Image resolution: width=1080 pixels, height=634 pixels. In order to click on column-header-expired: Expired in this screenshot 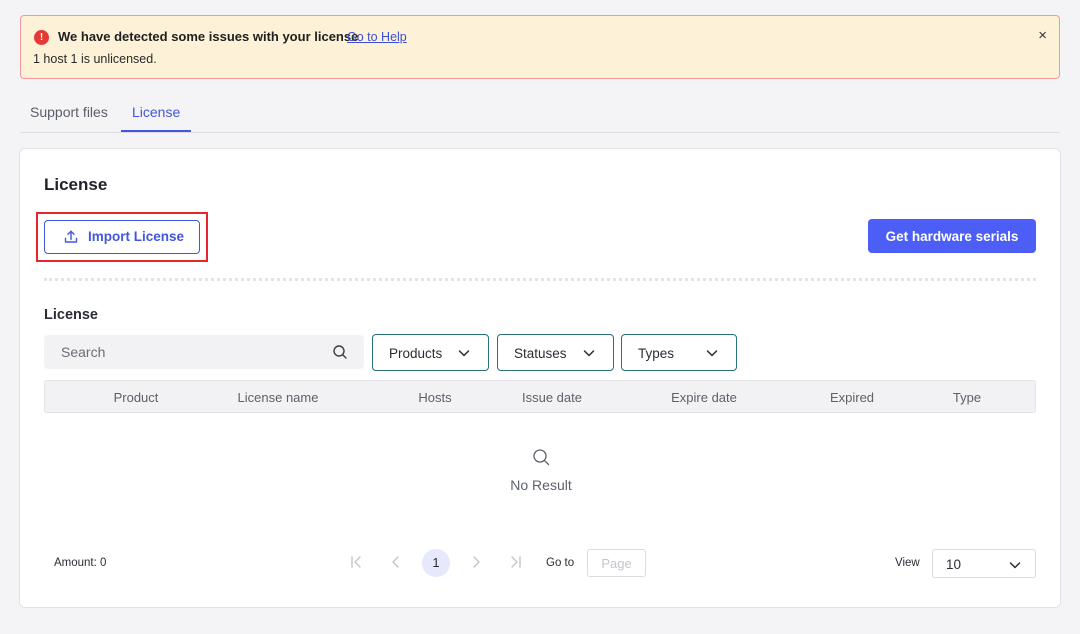, I will do `click(852, 397)`.